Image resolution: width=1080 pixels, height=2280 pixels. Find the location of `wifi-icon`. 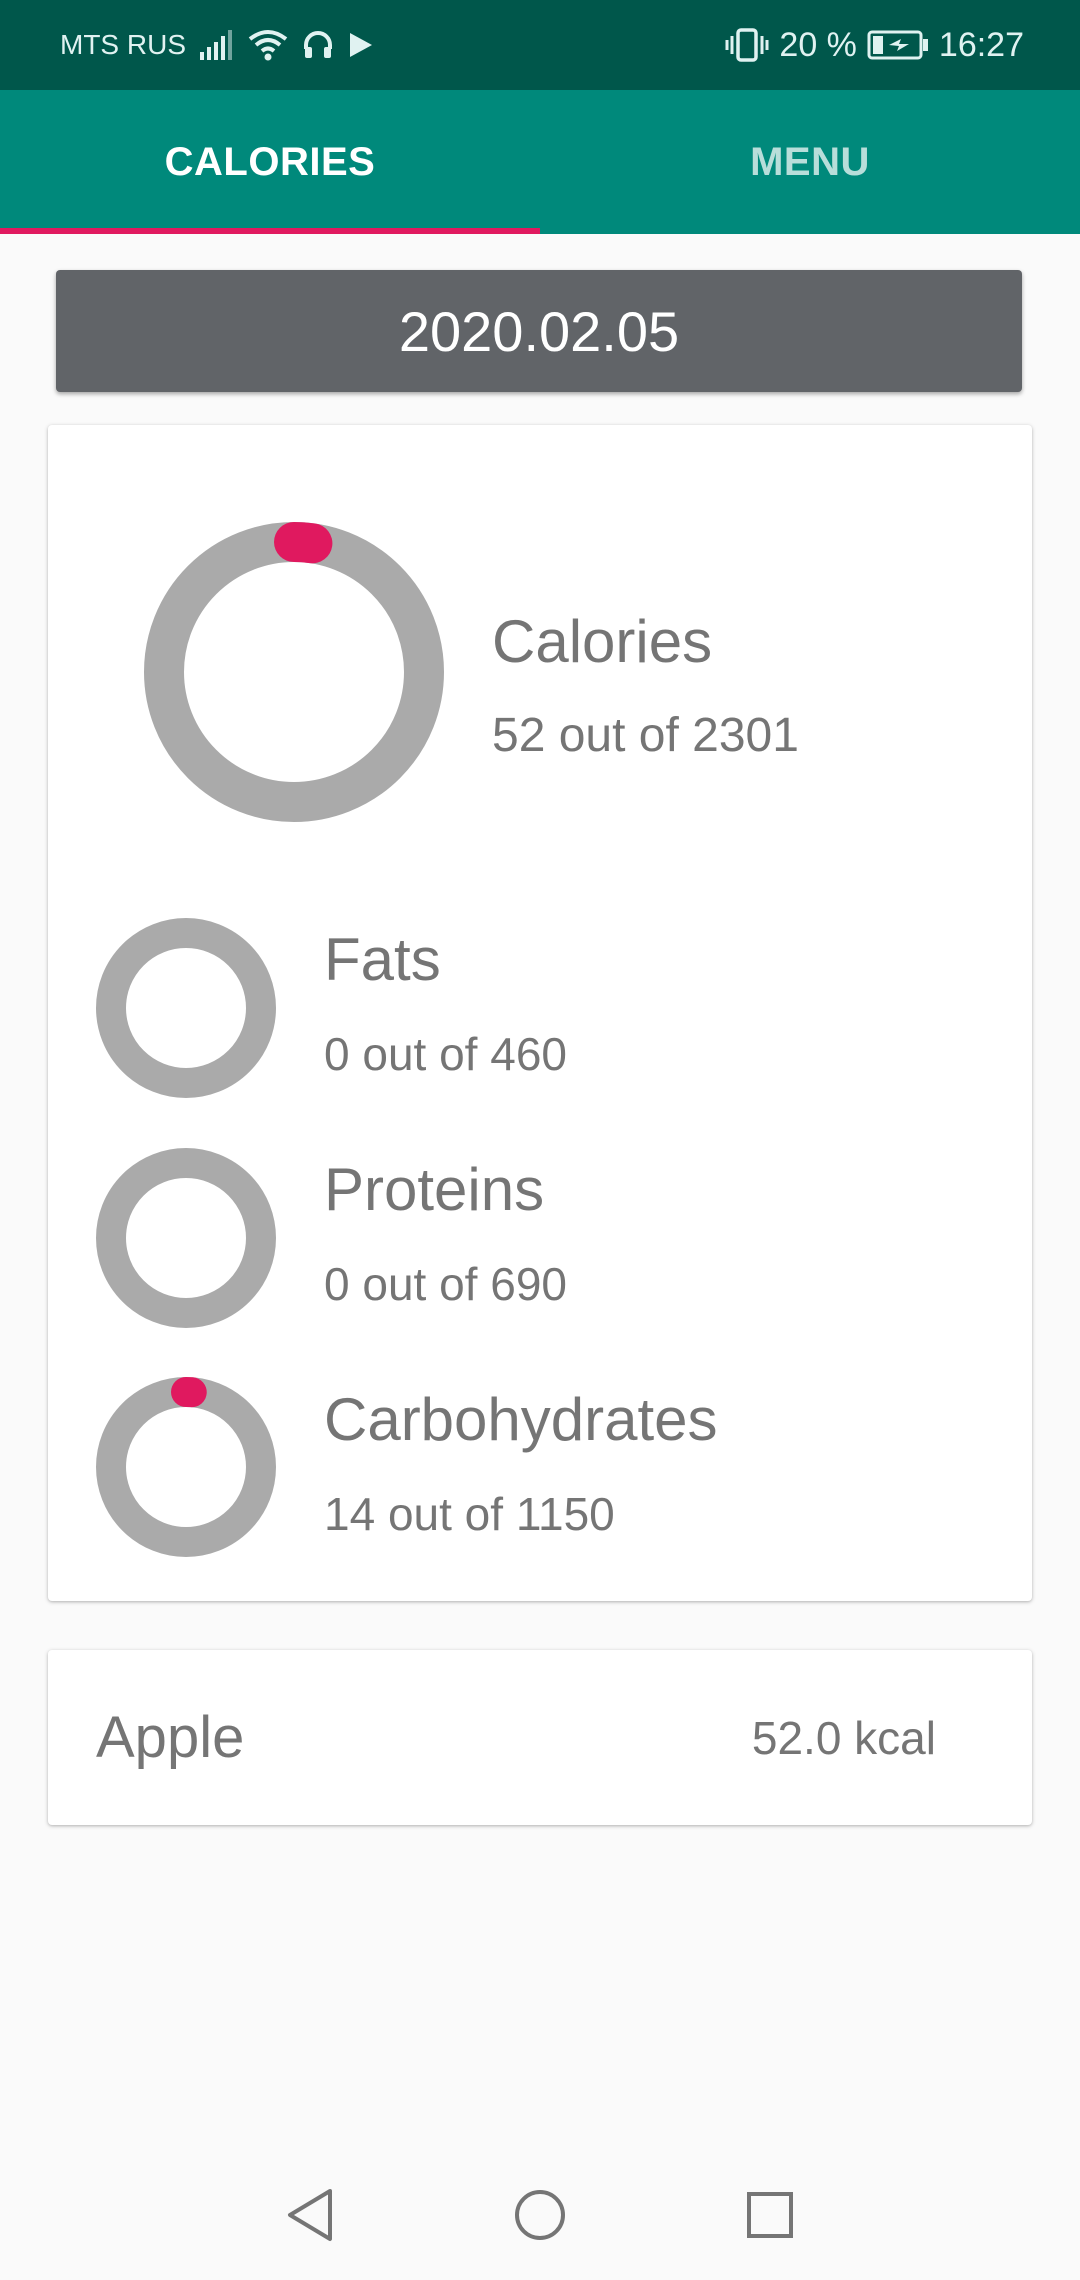

wifi-icon is located at coordinates (268, 45).